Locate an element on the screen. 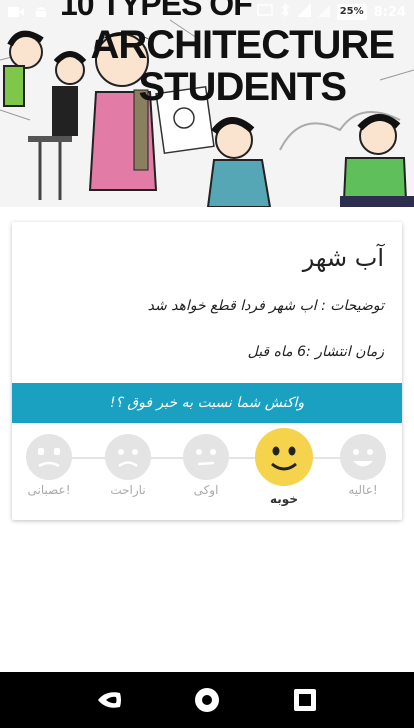 The height and width of the screenshot is (728, 414). hero-title-line1: ARCHITECTURE is located at coordinates (242, 45).